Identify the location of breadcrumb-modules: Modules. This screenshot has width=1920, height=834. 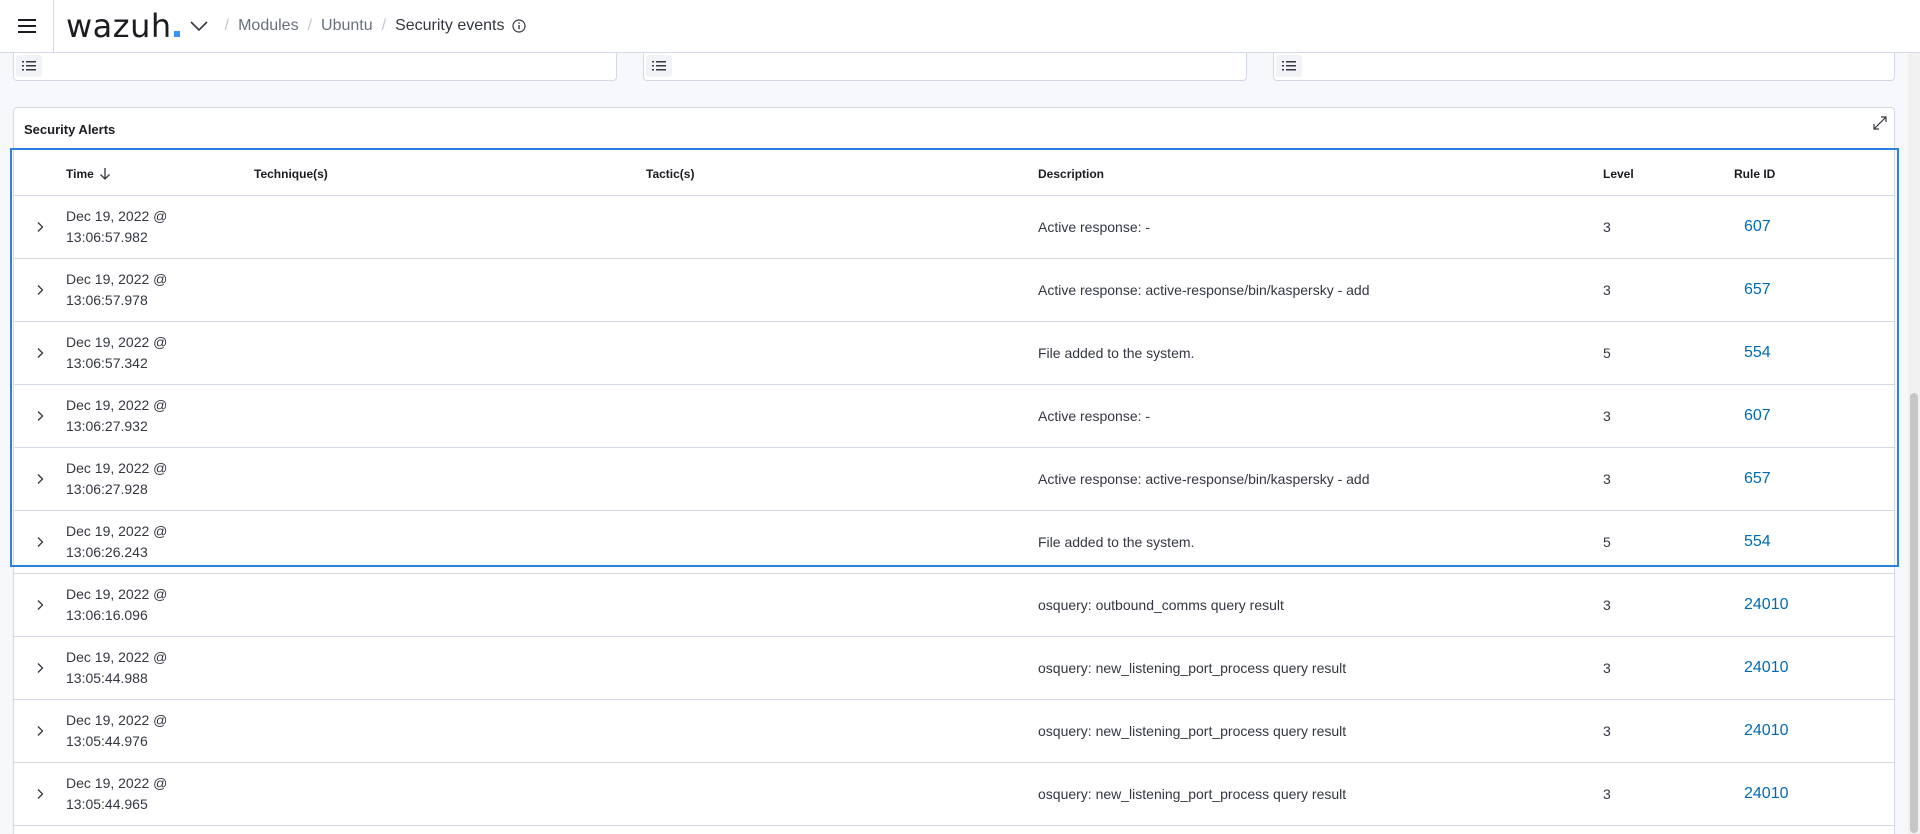
(268, 26).